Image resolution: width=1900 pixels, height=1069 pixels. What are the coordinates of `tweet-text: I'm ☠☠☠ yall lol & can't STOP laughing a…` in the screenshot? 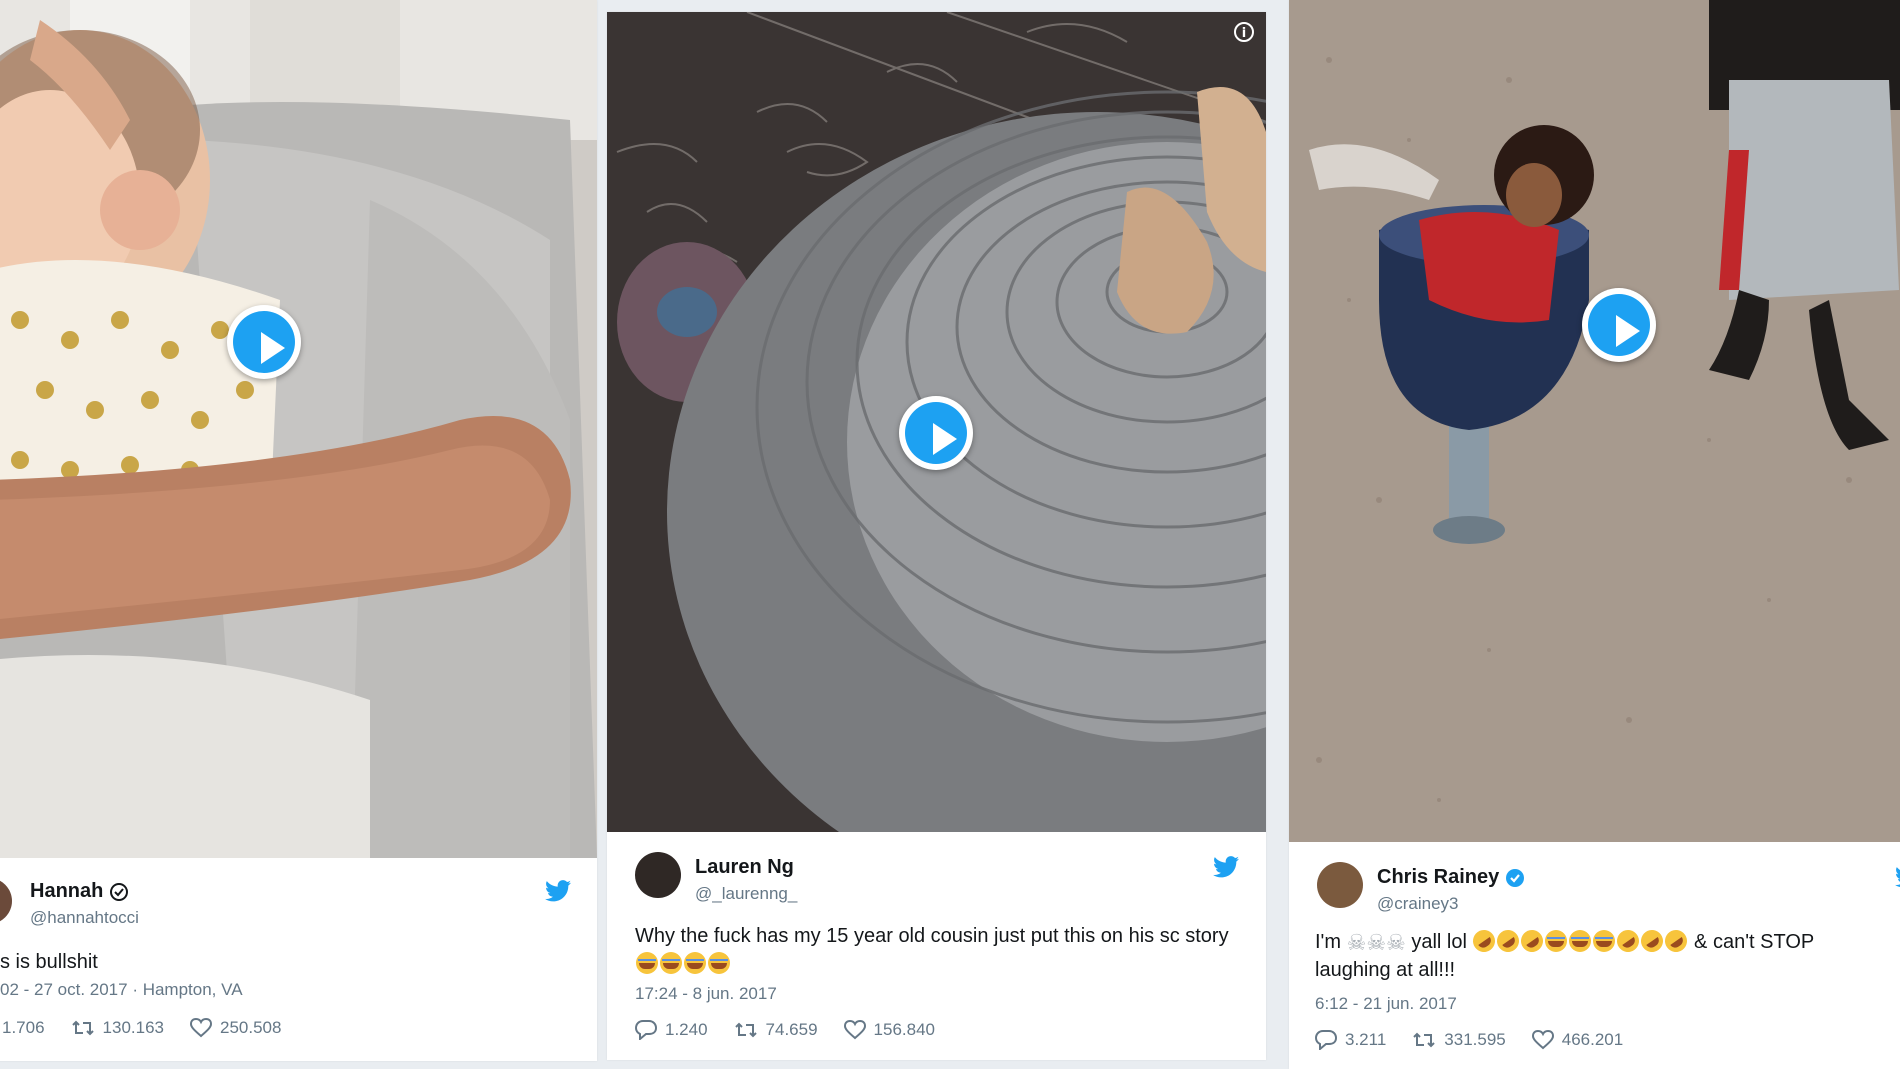 It's located at (1607, 954).